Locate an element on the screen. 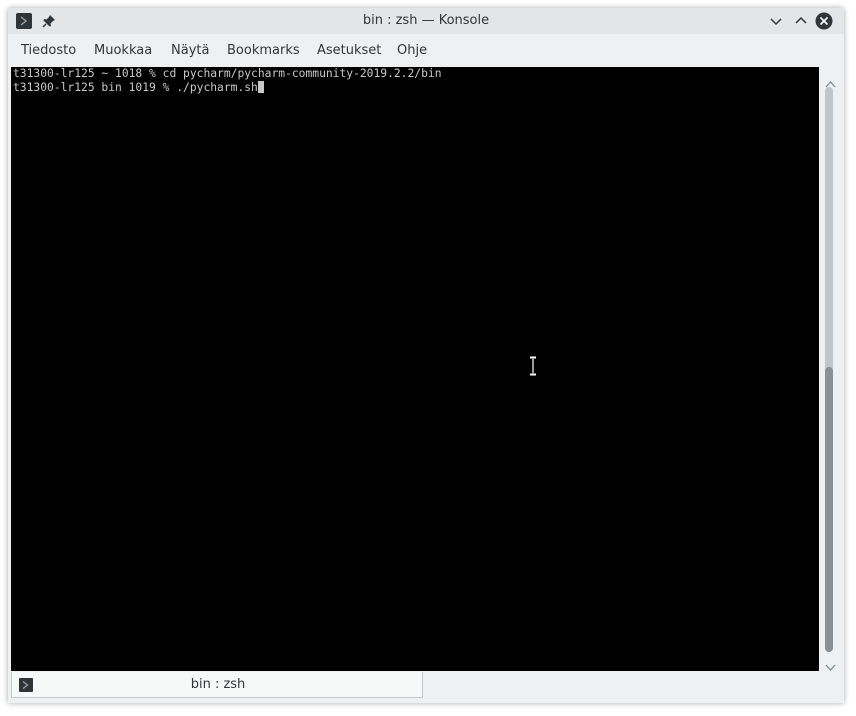  chevron-up-icon is located at coordinates (801, 21).